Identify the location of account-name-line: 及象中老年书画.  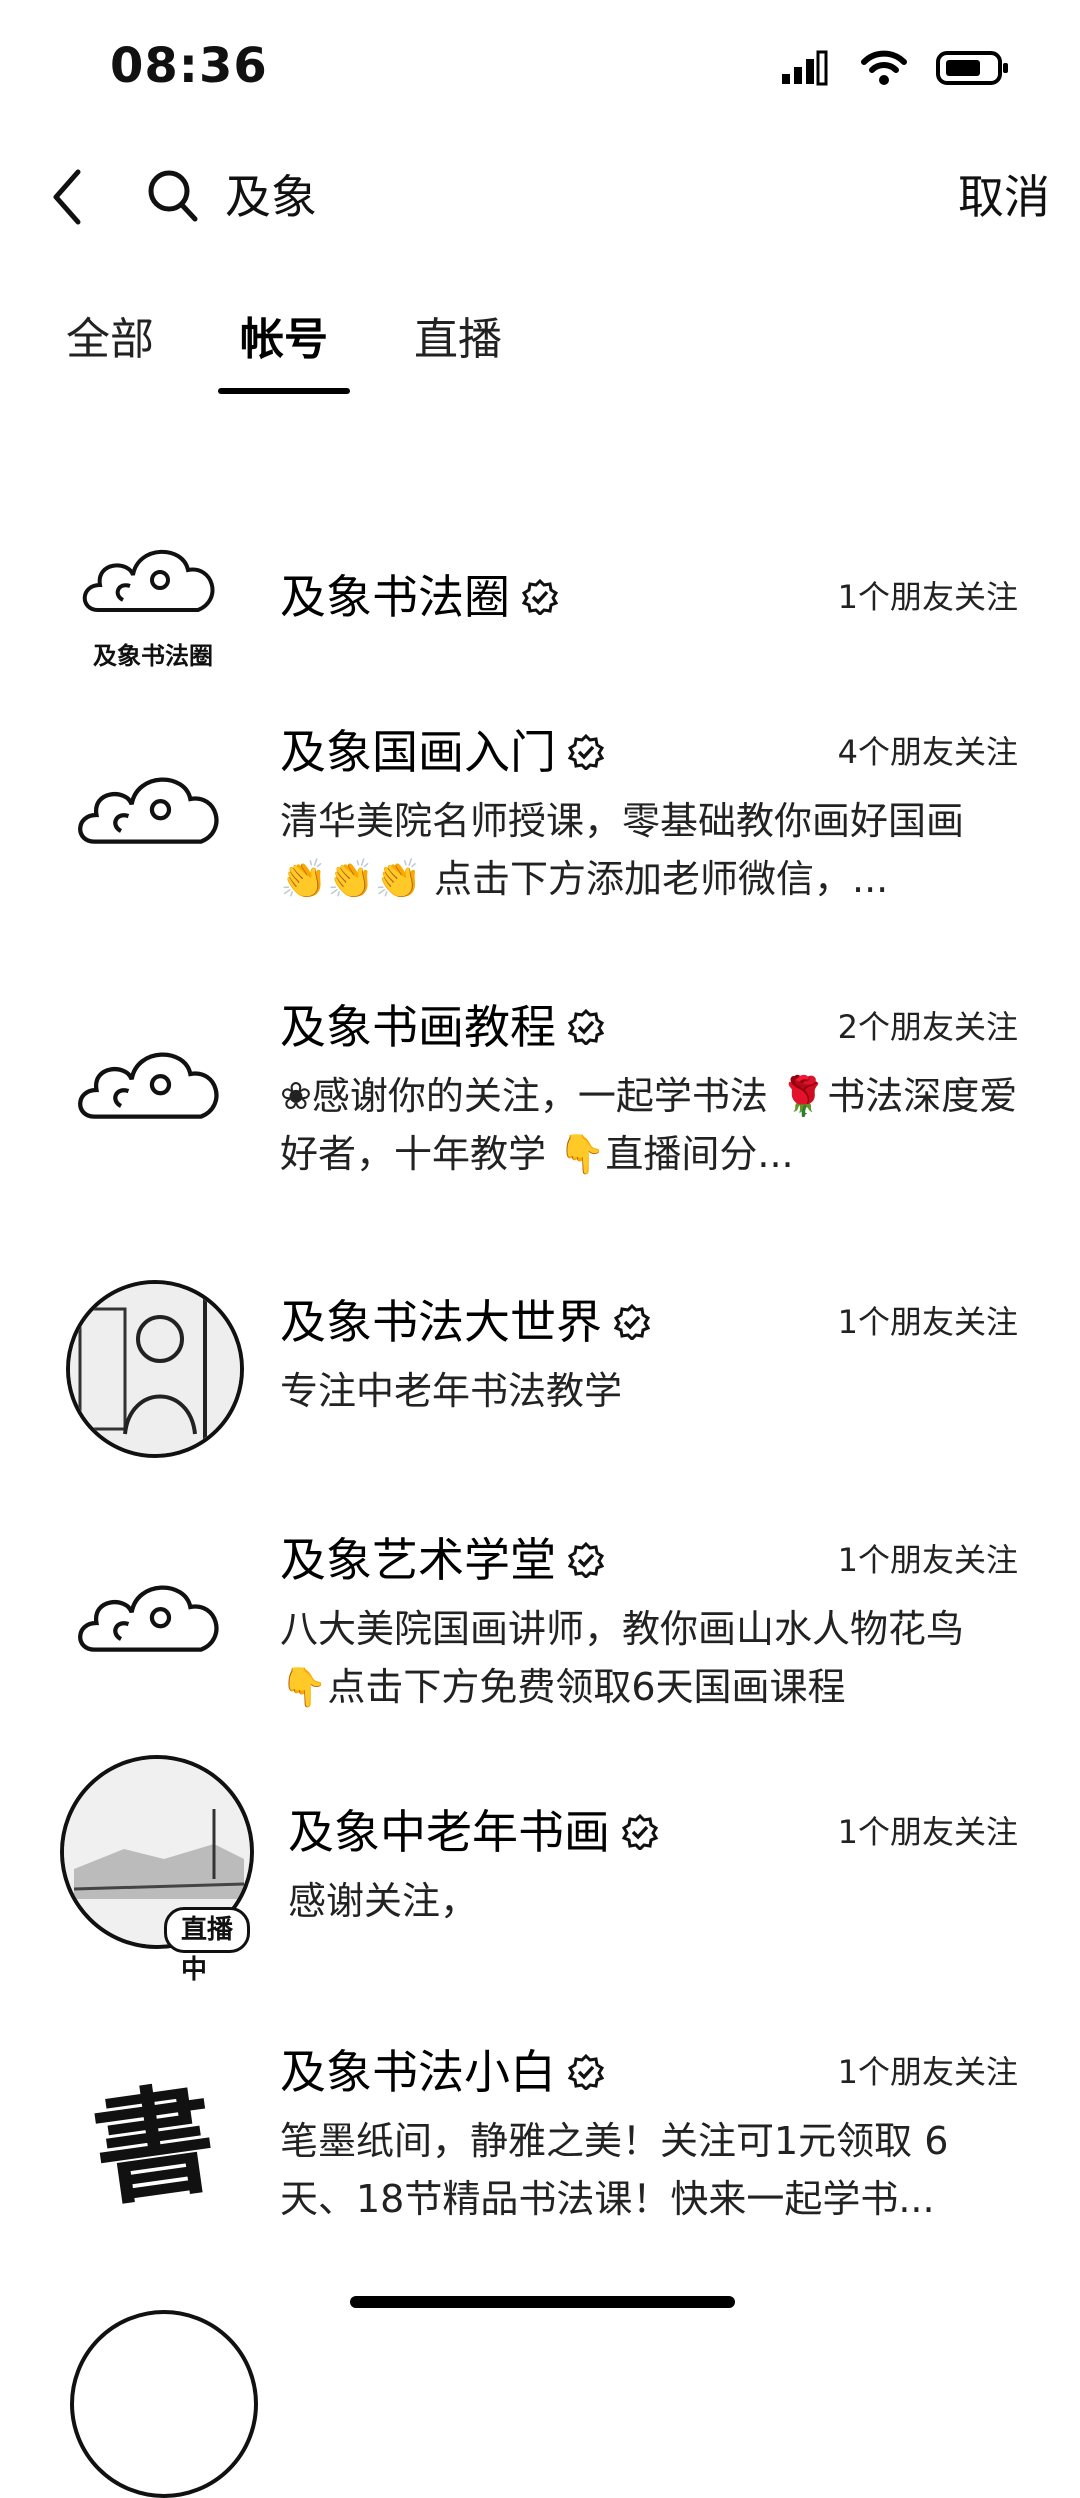
(473, 1832).